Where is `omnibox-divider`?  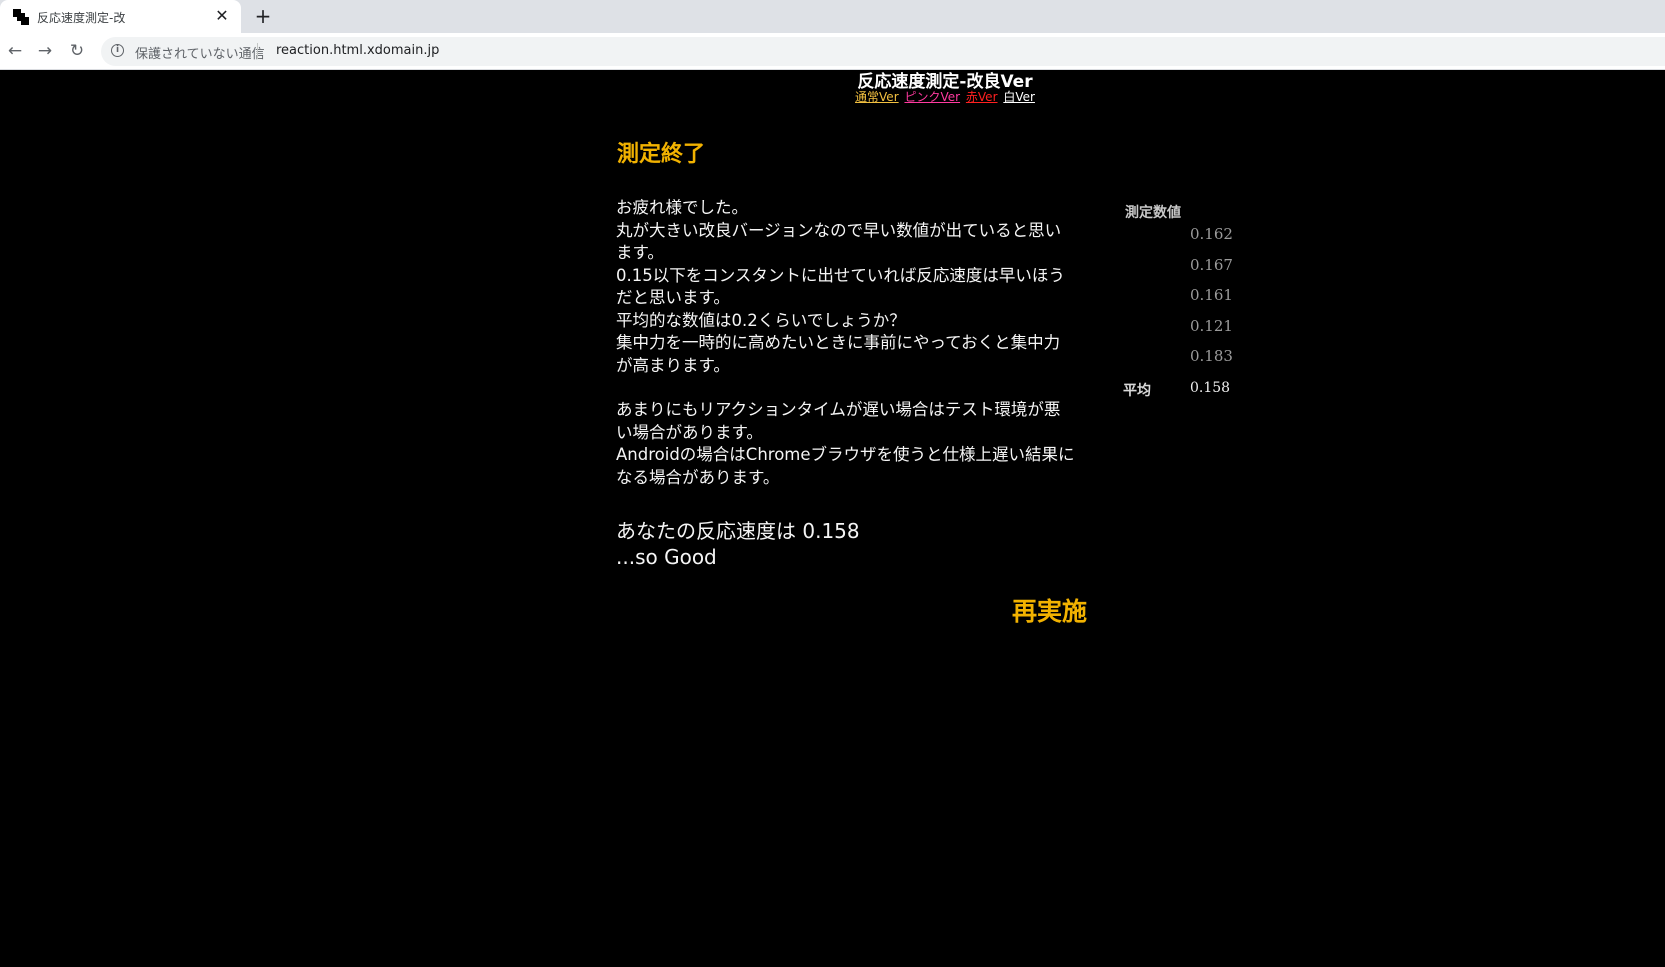
omnibox-divider is located at coordinates (257, 51).